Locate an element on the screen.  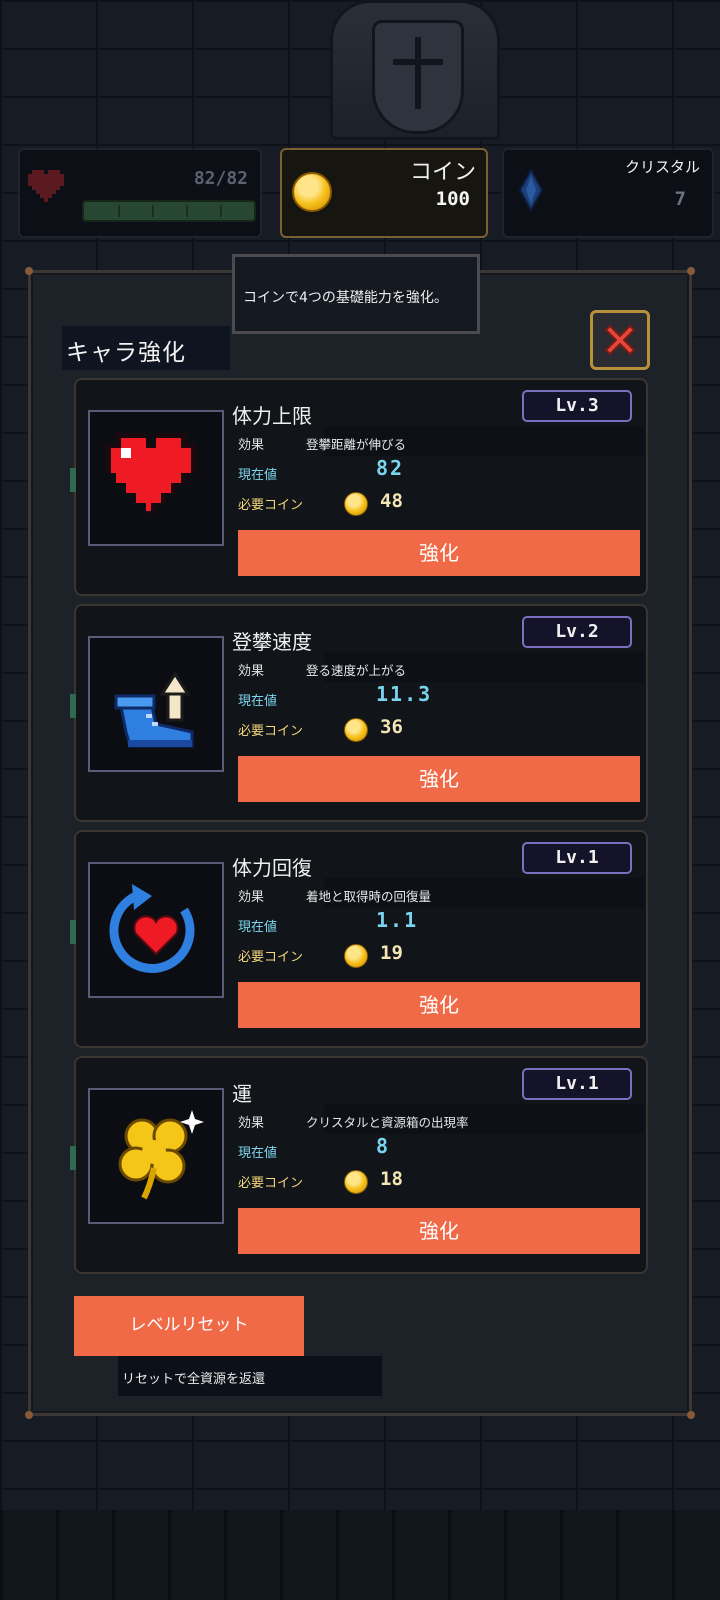
cost-value: 19 is located at coordinates (391, 953).